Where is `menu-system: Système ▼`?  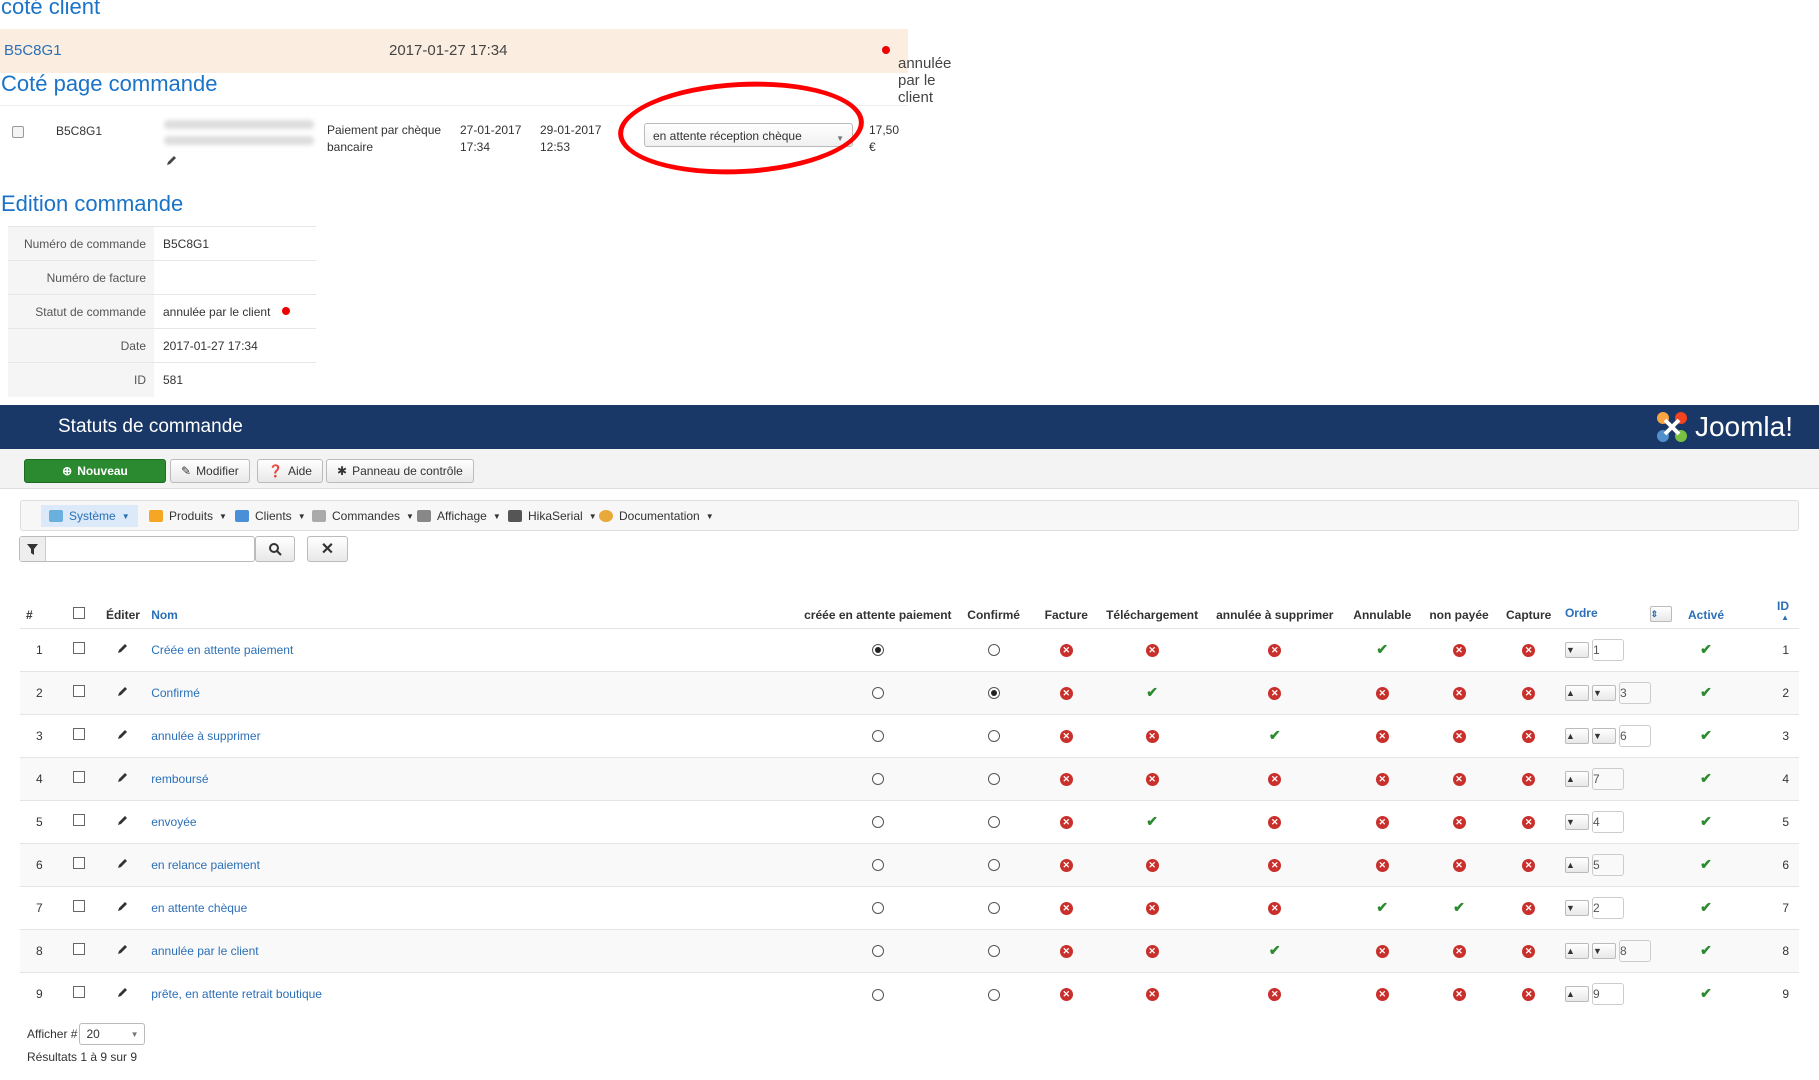
menu-system: Système ▼ is located at coordinates (89, 516).